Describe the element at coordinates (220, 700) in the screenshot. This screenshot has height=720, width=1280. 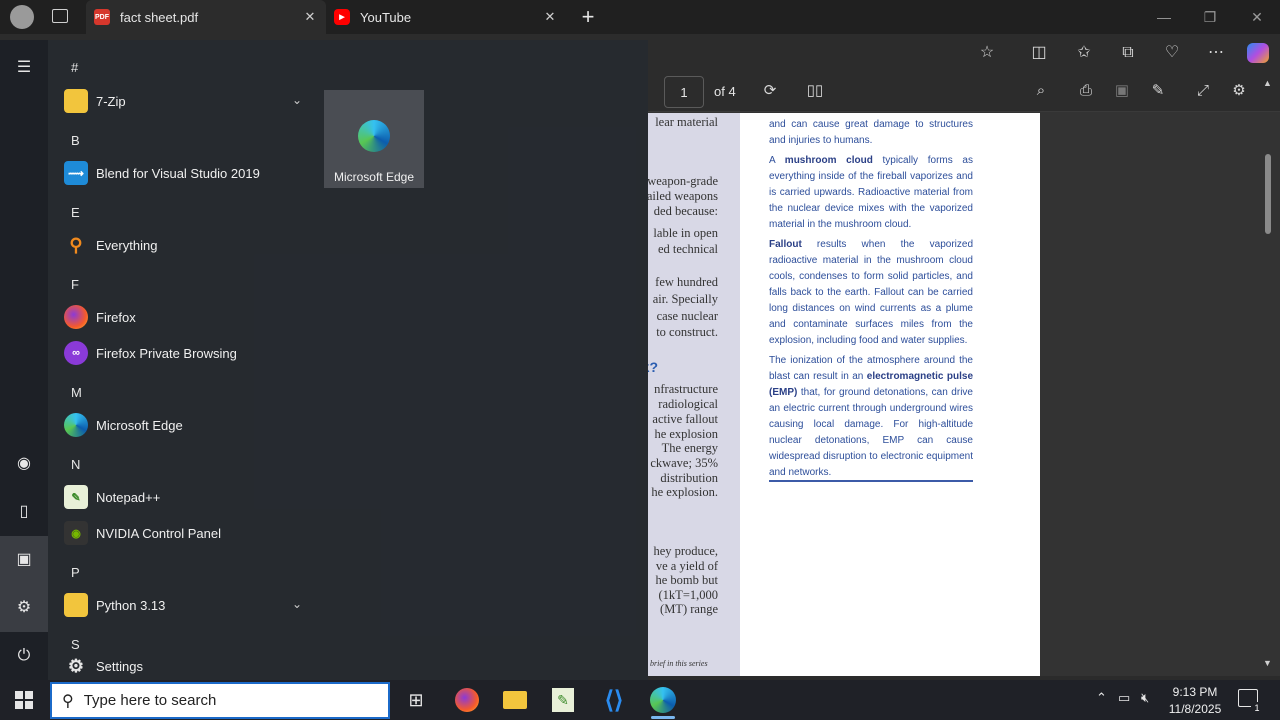
I see `taskbar-search-box: ⚲ Type here to search` at that location.